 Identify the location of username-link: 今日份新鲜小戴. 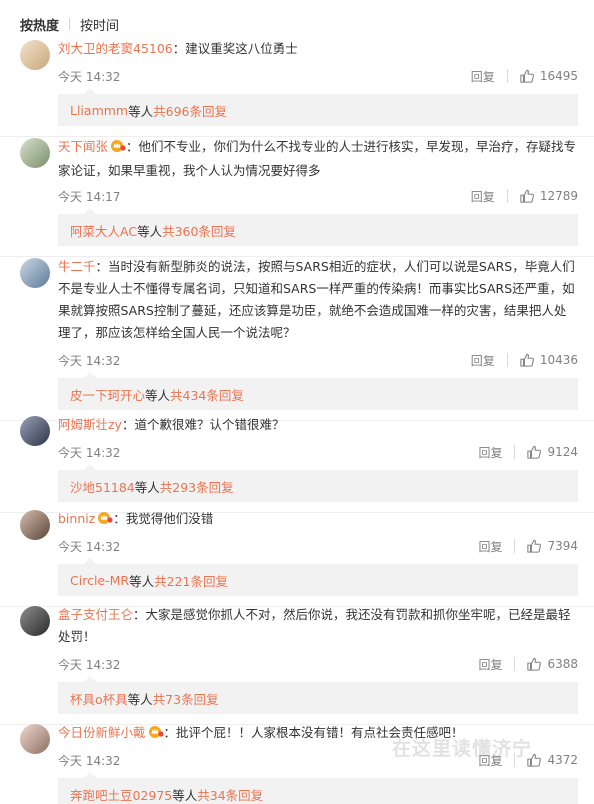
(102, 732).